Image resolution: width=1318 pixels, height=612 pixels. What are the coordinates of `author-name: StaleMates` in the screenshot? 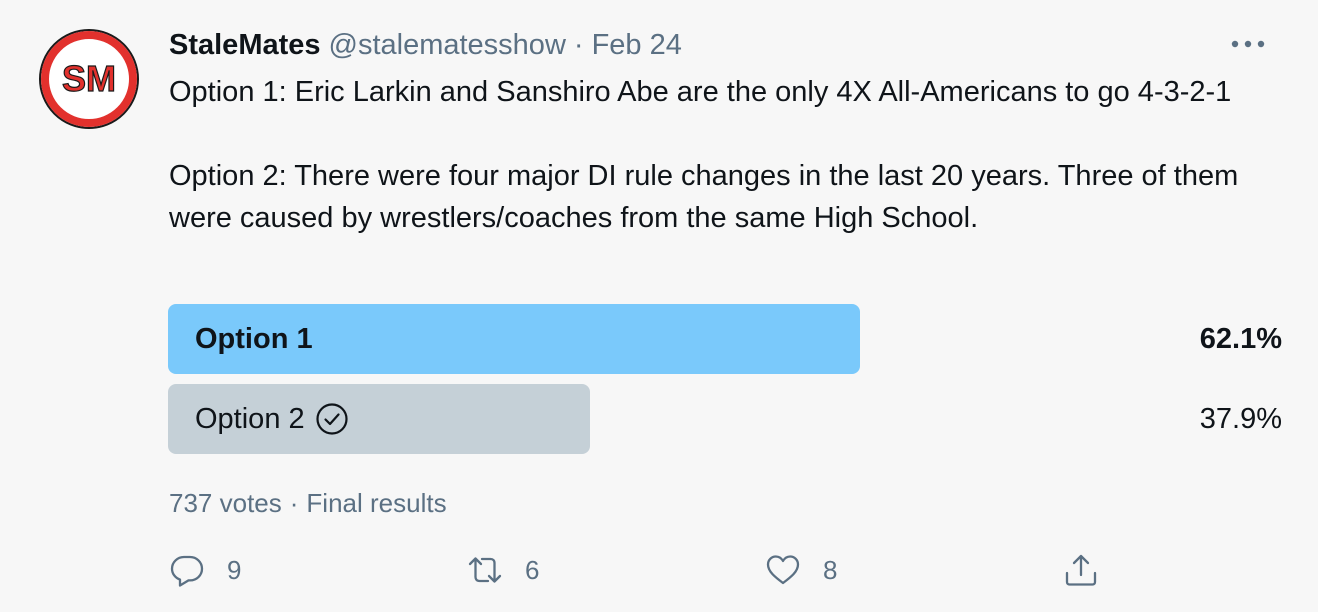 It's located at (245, 45).